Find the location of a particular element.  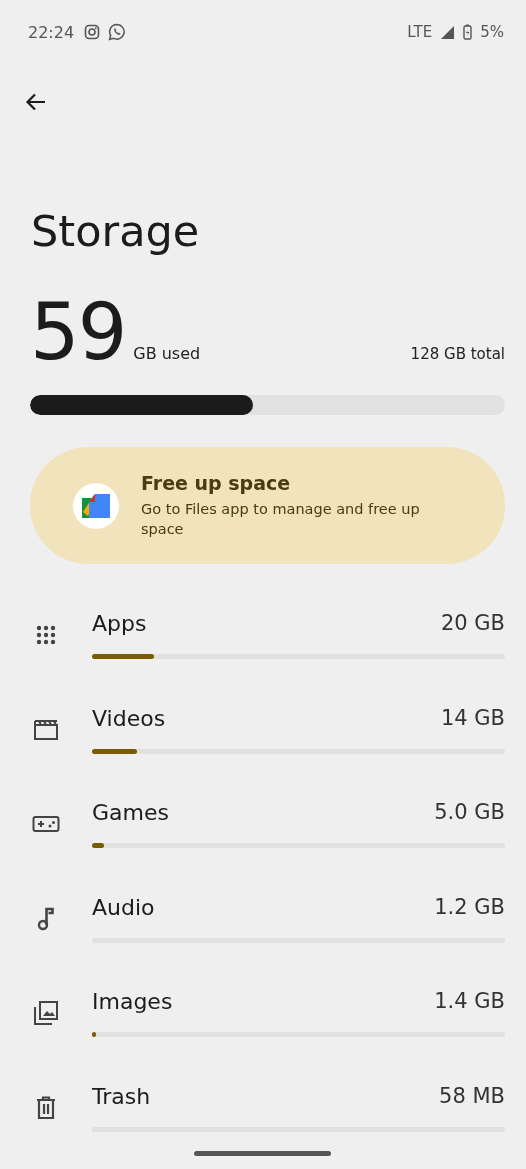

trash-icon is located at coordinates (45, 1107).